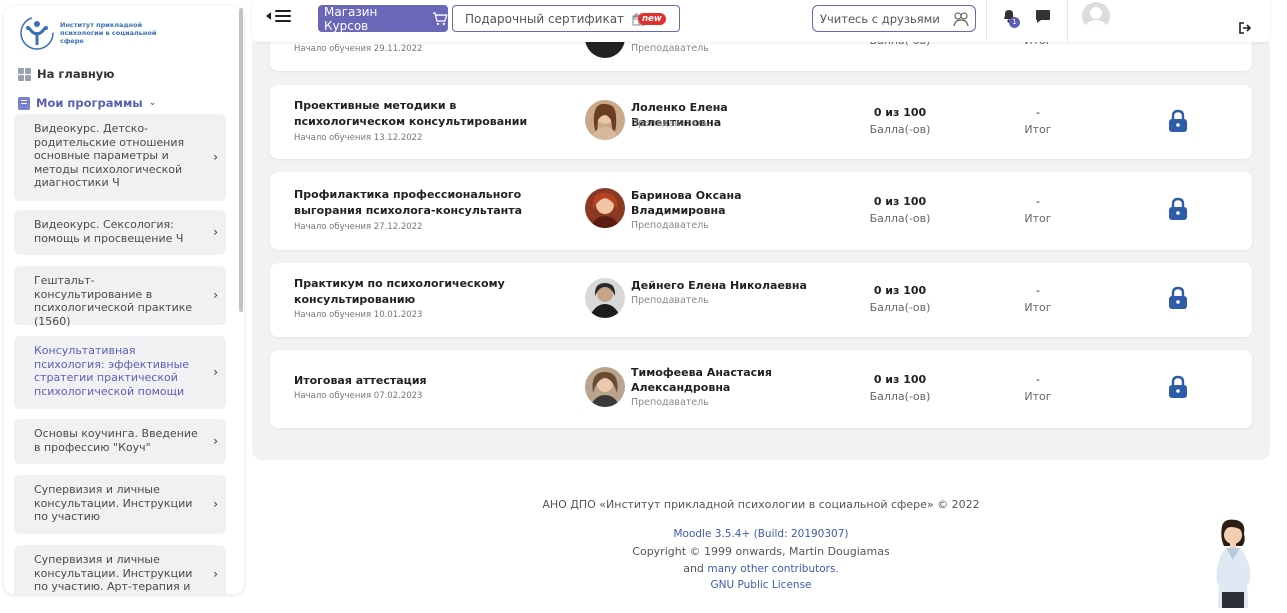 This screenshot has height=613, width=1287. Describe the element at coordinates (383, 18) in the screenshot. I see `course-shop-button: Магазин Курсов` at that location.